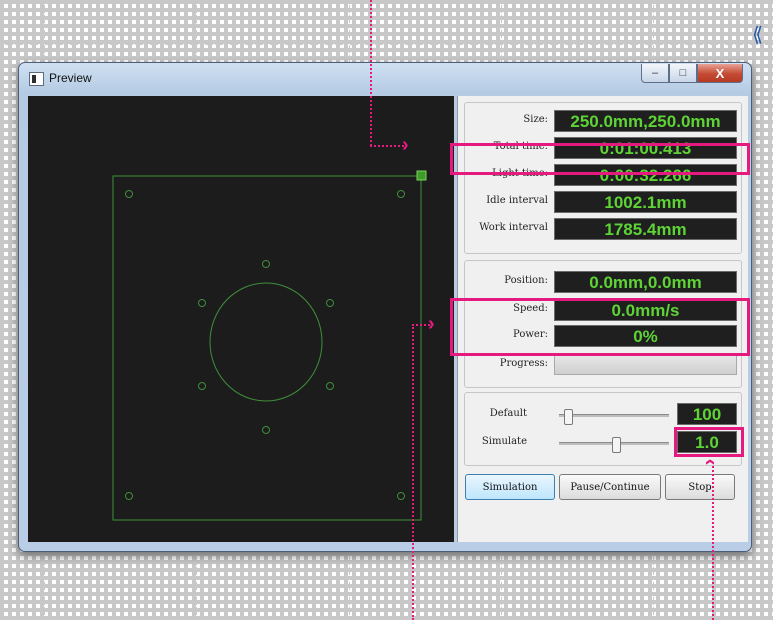 This screenshot has height=620, width=773. What do you see at coordinates (645, 365) in the screenshot?
I see `progress-bar` at bounding box center [645, 365].